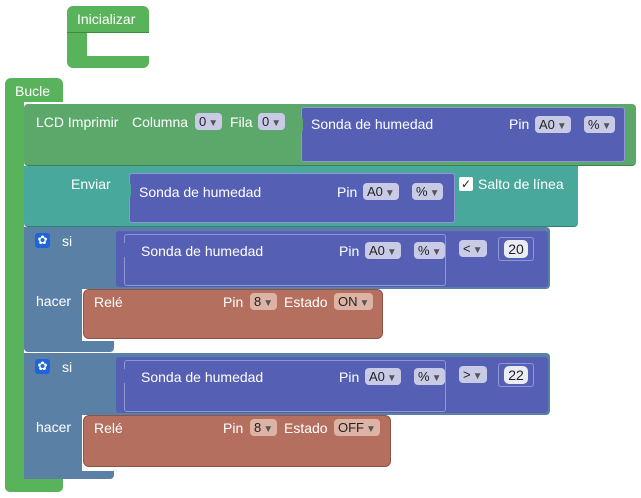 This screenshot has width=641, height=498. I want to click on init-block: Inicializar, so click(108, 37).